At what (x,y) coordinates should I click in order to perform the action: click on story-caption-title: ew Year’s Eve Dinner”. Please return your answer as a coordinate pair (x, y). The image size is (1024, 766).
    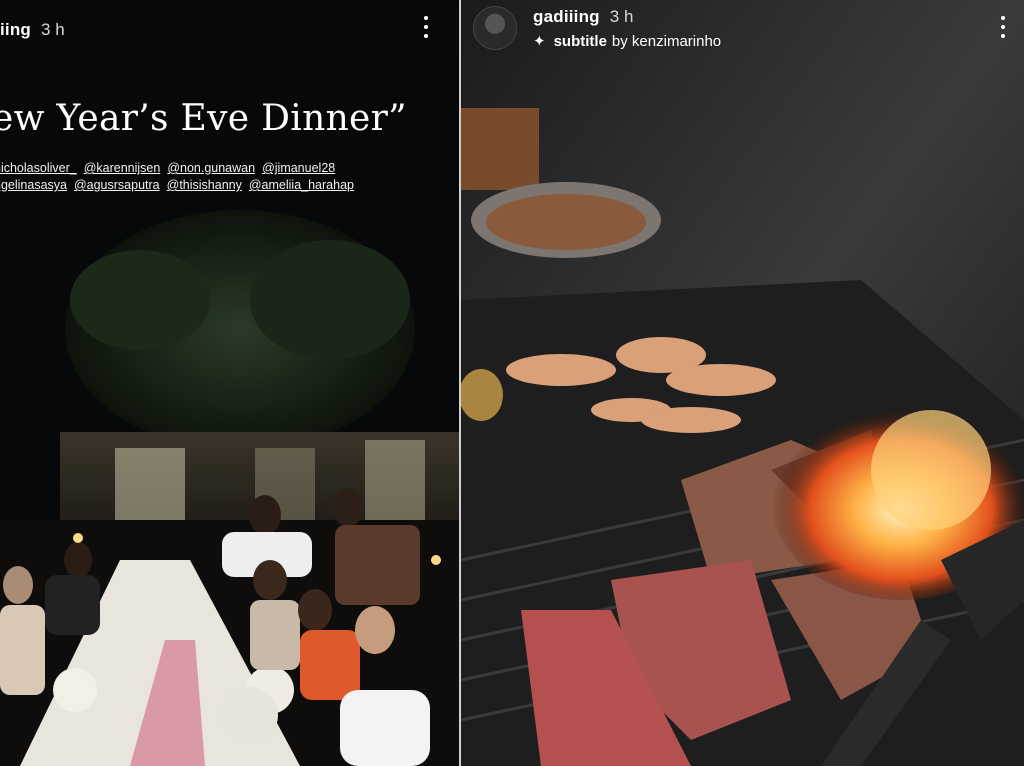
    Looking at the image, I should click on (203, 118).